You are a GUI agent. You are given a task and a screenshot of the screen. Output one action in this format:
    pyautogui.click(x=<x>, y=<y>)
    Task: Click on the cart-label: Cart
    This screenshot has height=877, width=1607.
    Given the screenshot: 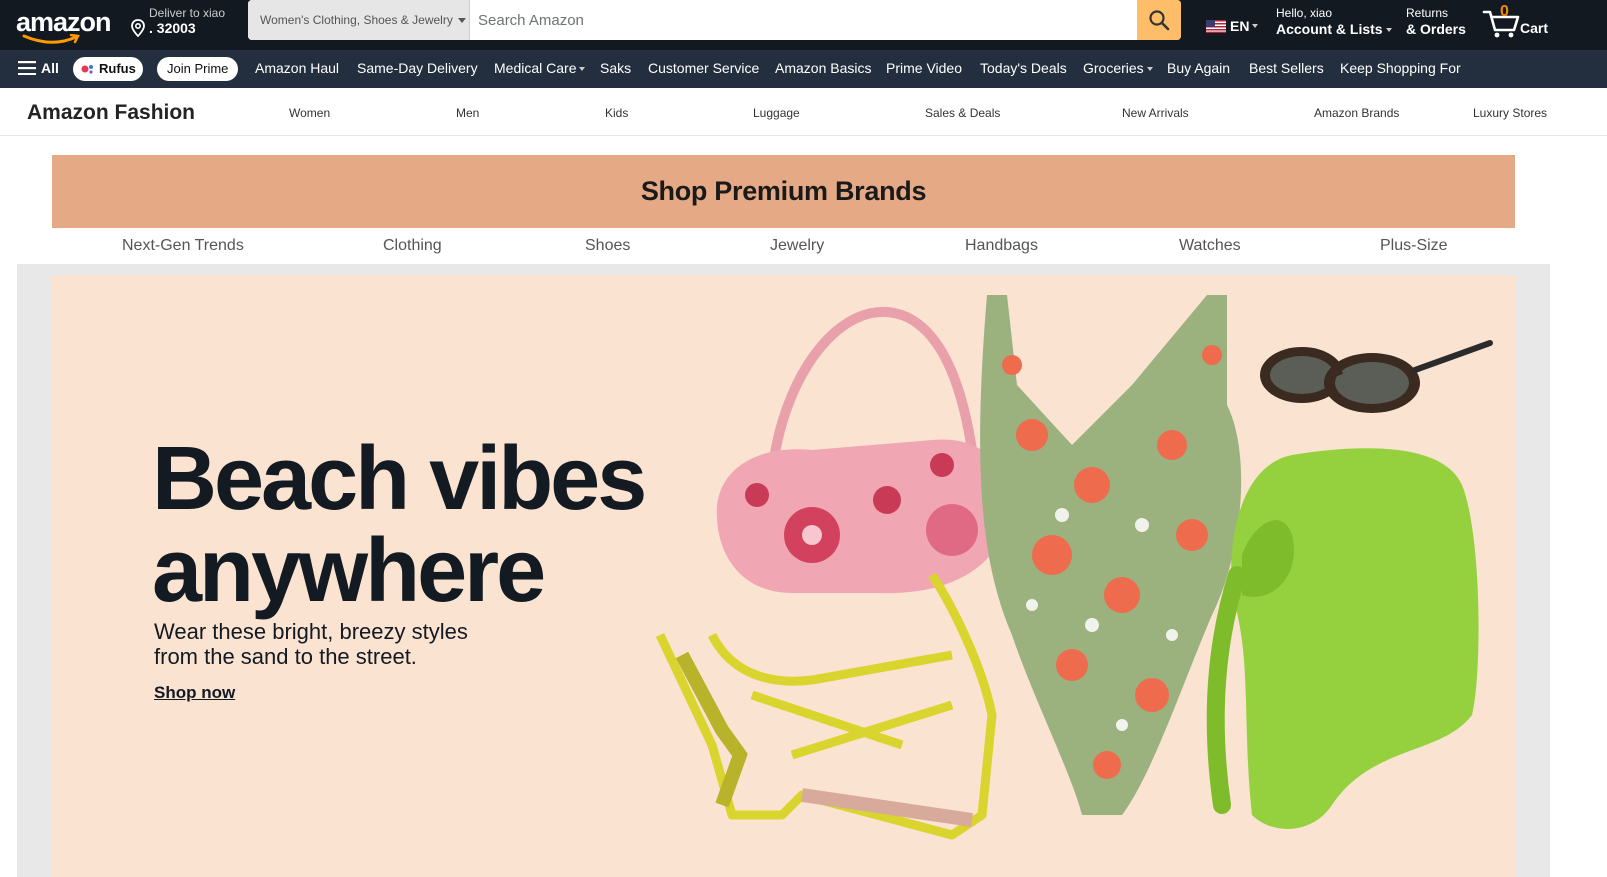 What is the action you would take?
    pyautogui.click(x=1534, y=28)
    